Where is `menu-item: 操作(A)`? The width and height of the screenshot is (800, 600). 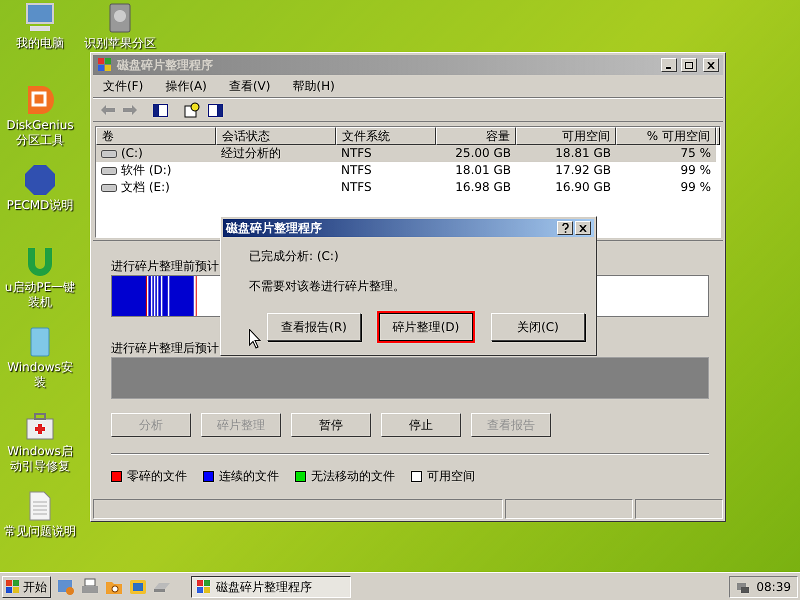
menu-item: 操作(A) is located at coordinates (186, 86).